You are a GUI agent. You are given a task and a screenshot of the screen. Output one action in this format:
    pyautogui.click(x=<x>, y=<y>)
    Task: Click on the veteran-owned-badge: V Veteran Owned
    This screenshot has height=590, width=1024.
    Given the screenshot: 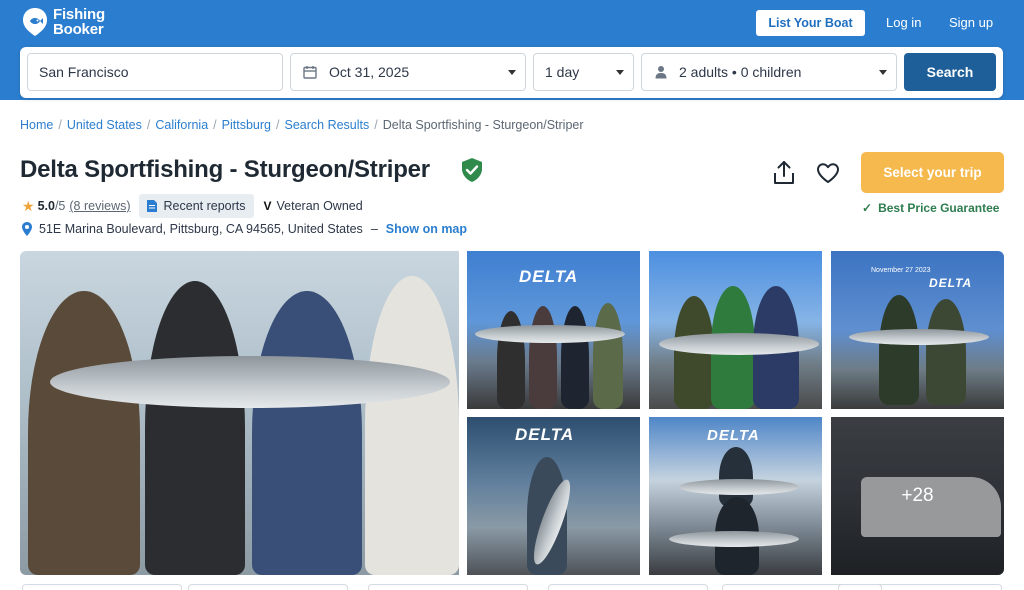 What is the action you would take?
    pyautogui.click(x=313, y=206)
    